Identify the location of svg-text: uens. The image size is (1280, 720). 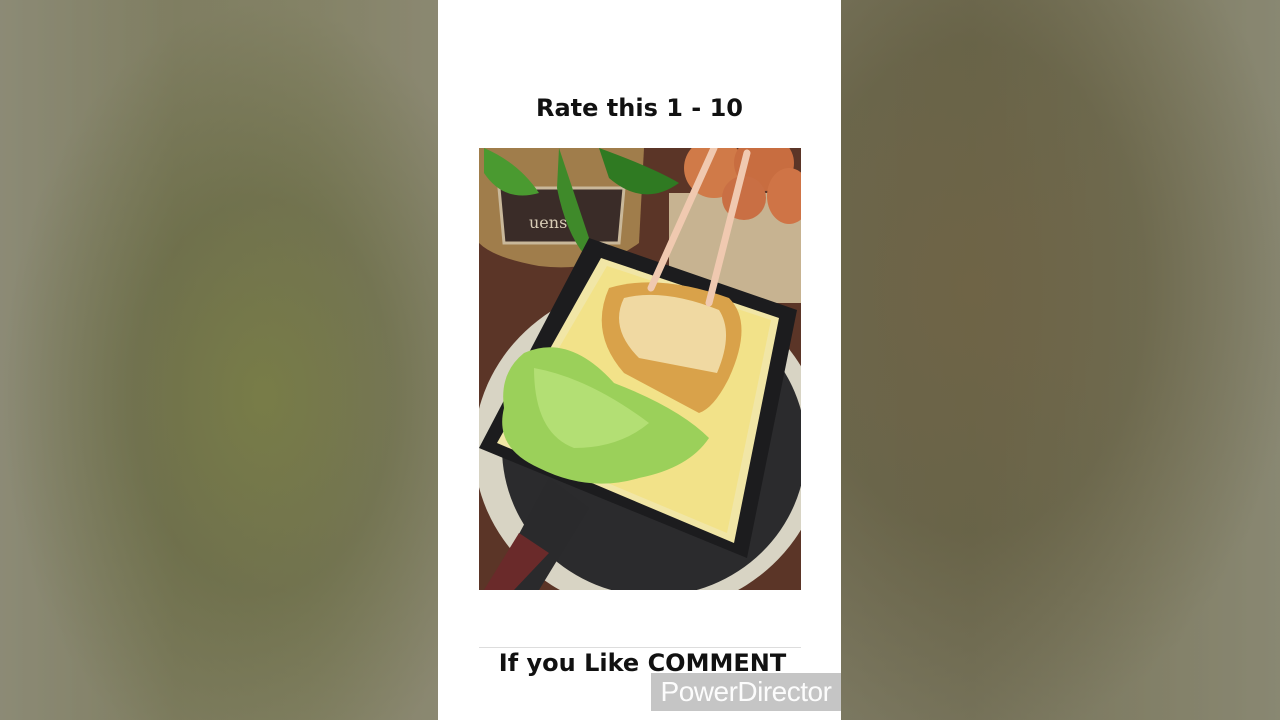
(548, 222).